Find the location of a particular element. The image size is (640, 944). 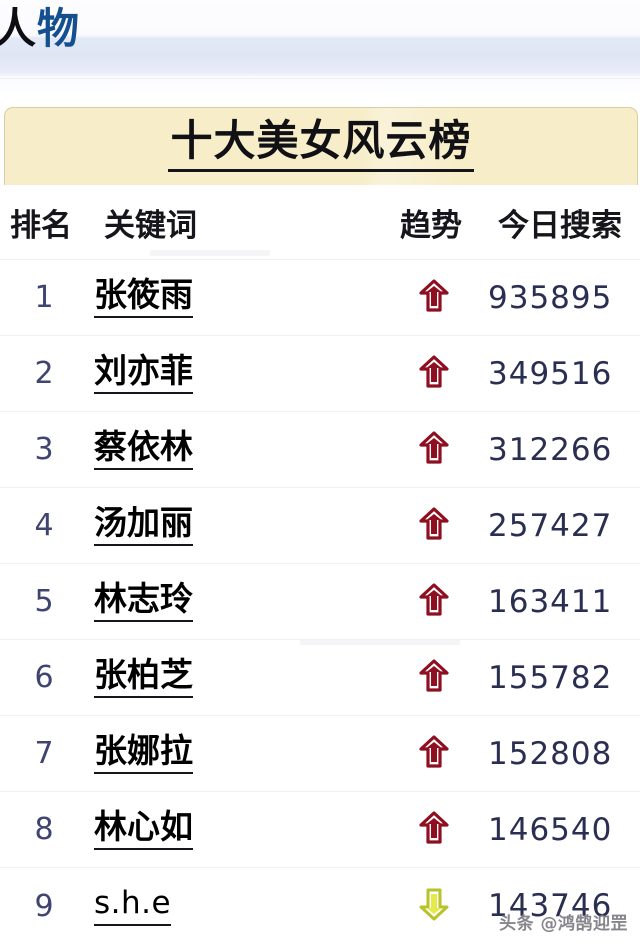

search-count: 152808 is located at coordinates (550, 753).